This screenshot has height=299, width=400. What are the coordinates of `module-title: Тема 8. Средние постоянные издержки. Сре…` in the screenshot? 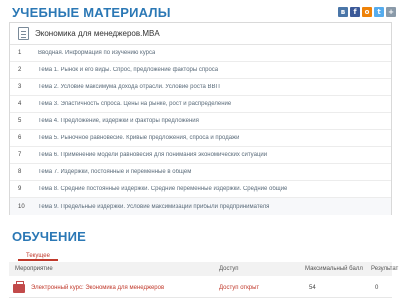 It's located at (162, 189).